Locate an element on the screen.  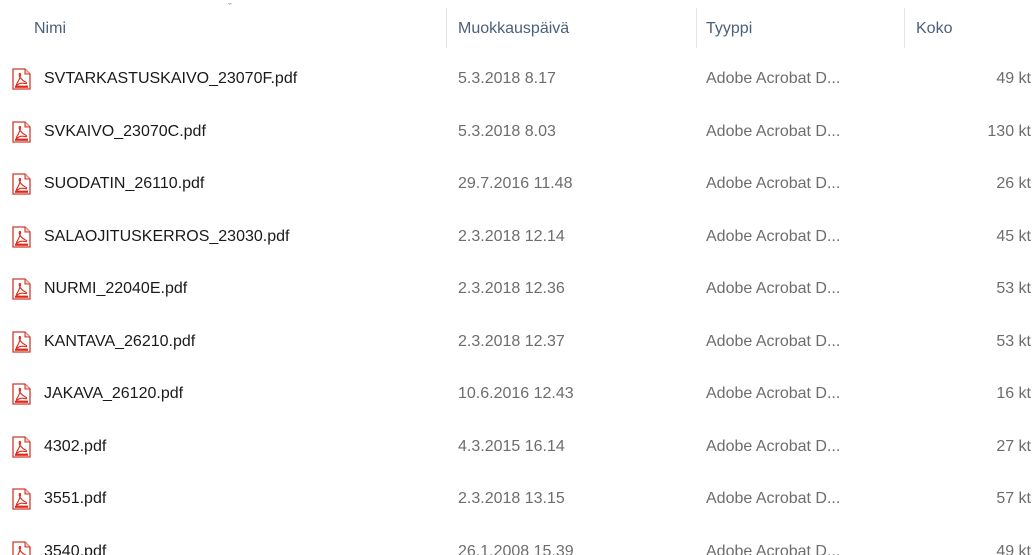
column-header-name: Nimi is located at coordinates (236, 27).